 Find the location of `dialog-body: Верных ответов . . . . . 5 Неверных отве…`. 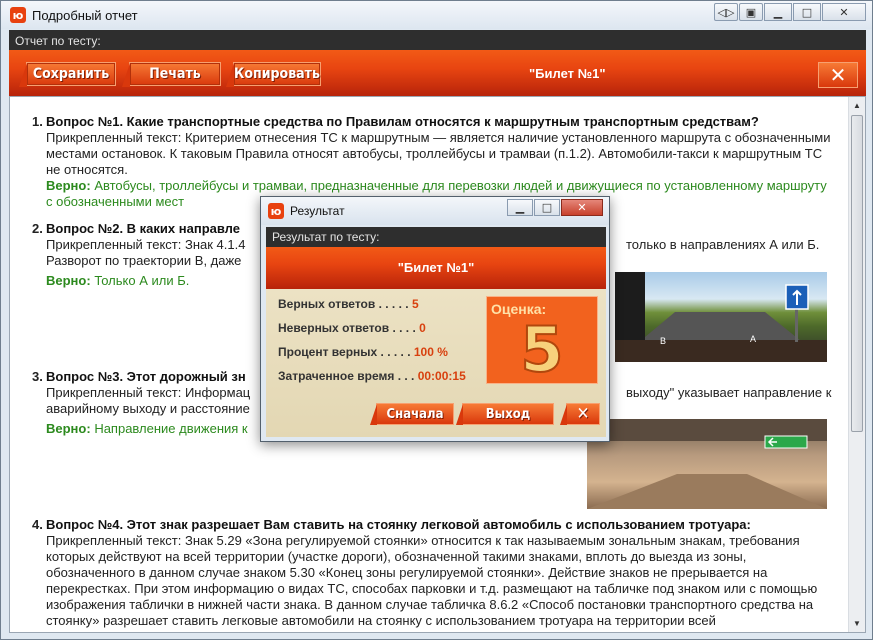

dialog-body: Верных ответов . . . . . 5 Неверных отве… is located at coordinates (436, 363).